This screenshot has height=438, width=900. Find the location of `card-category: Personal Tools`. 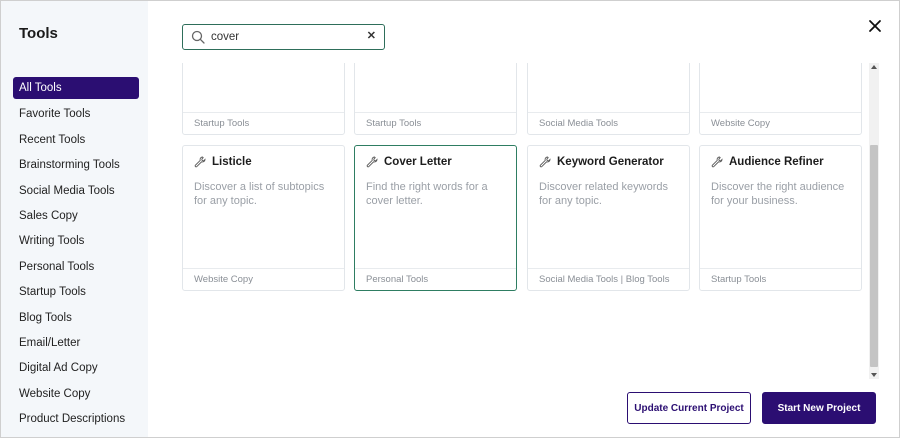

card-category: Personal Tools is located at coordinates (435, 279).